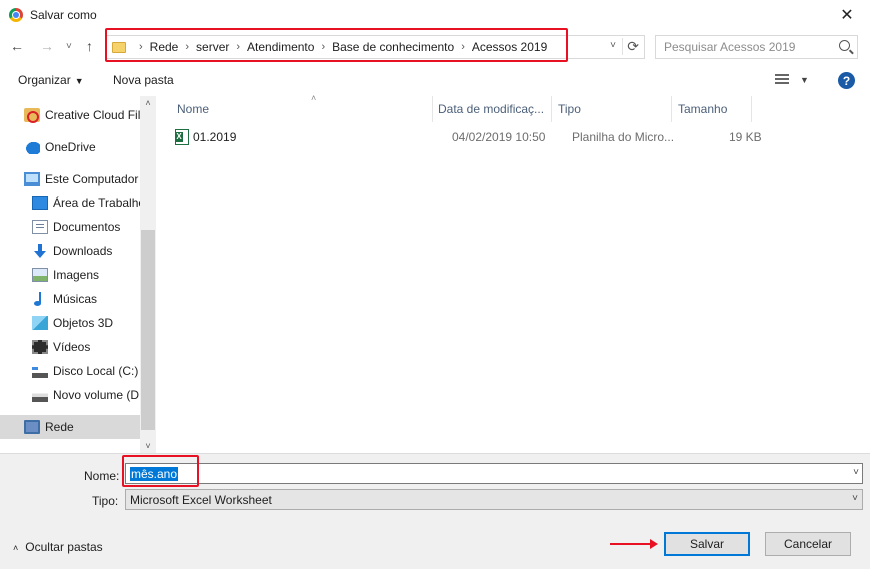  I want to click on music-icon, so click(40, 299).